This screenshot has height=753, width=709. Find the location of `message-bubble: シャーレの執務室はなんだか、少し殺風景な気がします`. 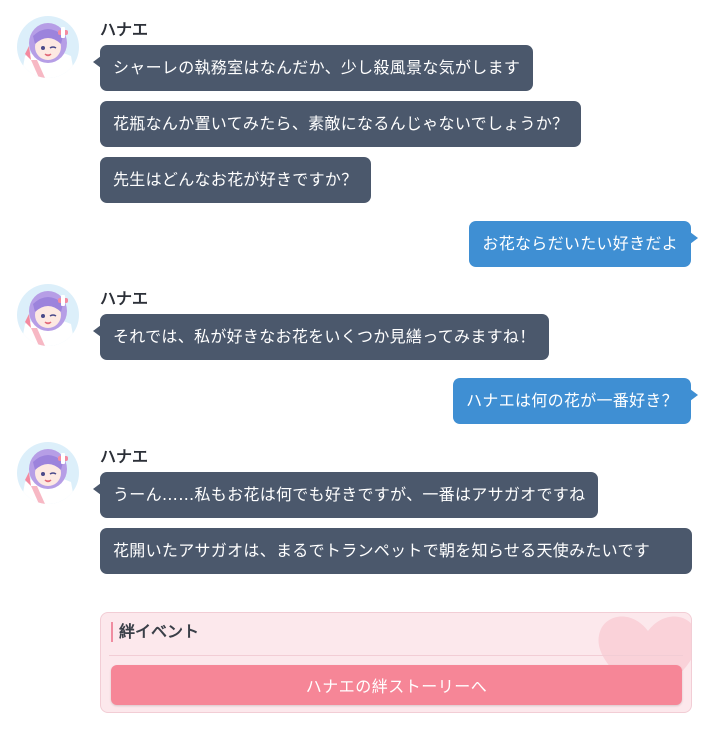

message-bubble: シャーレの執務室はなんだか、少し殺風景な気がします is located at coordinates (313, 68).